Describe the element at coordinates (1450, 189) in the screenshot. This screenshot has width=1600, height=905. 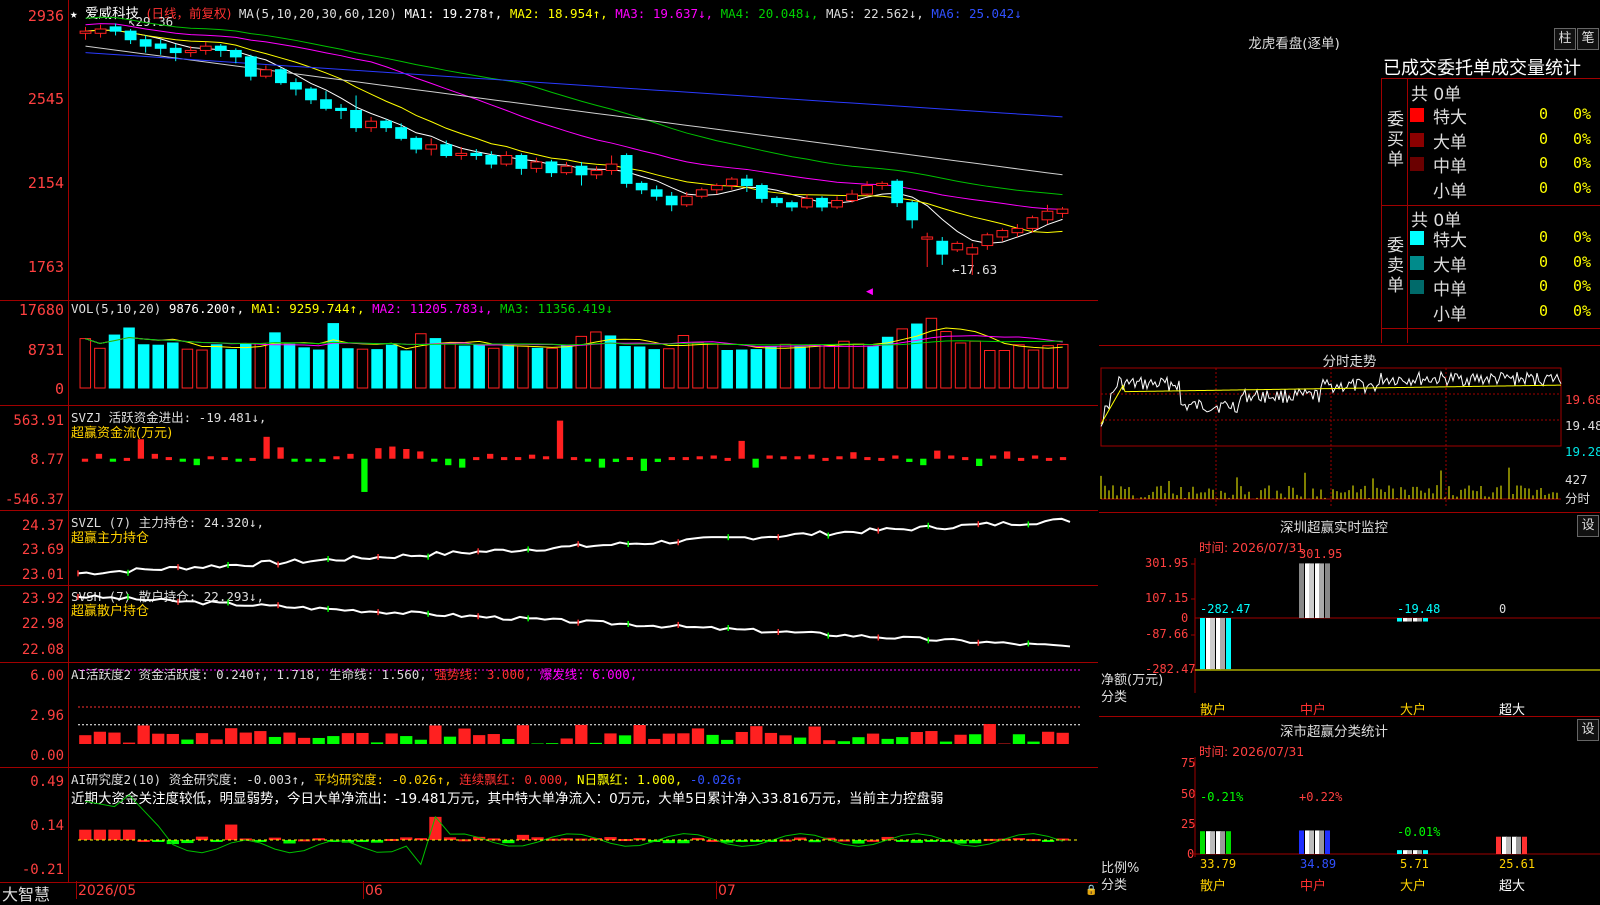
I see `order-size-label: 小单` at that location.